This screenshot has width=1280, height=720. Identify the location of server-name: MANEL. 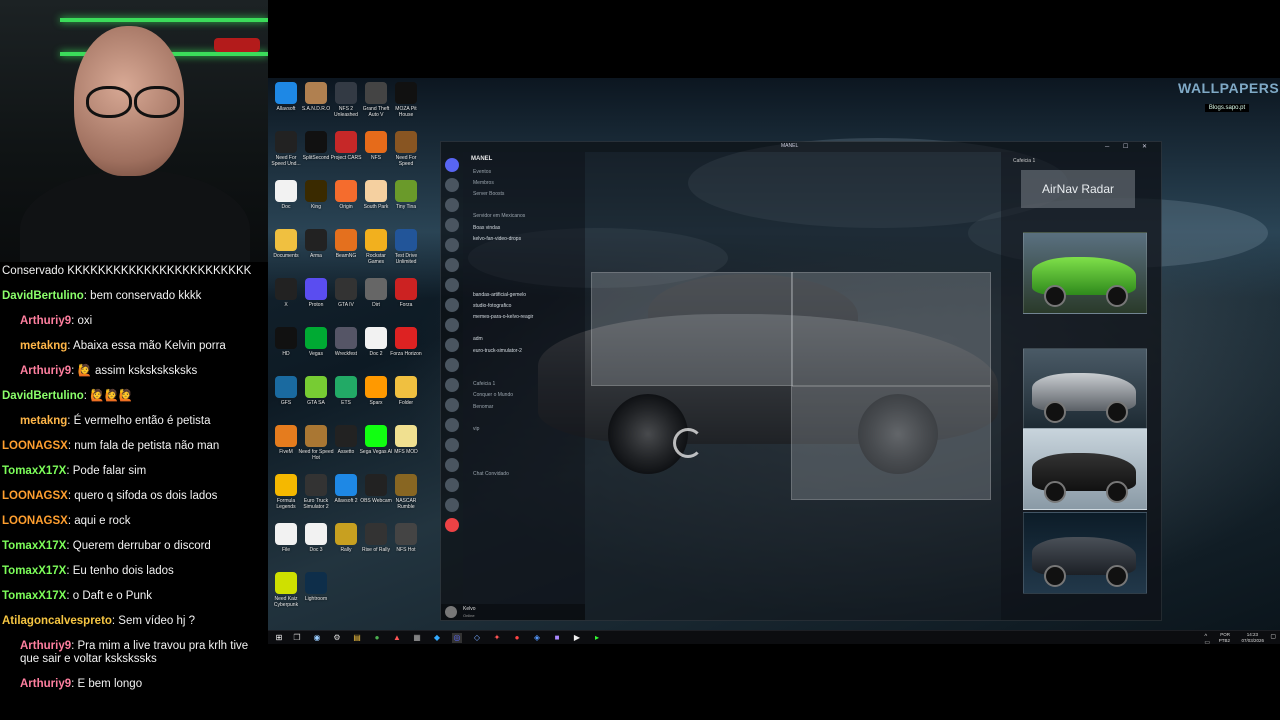
(524, 159).